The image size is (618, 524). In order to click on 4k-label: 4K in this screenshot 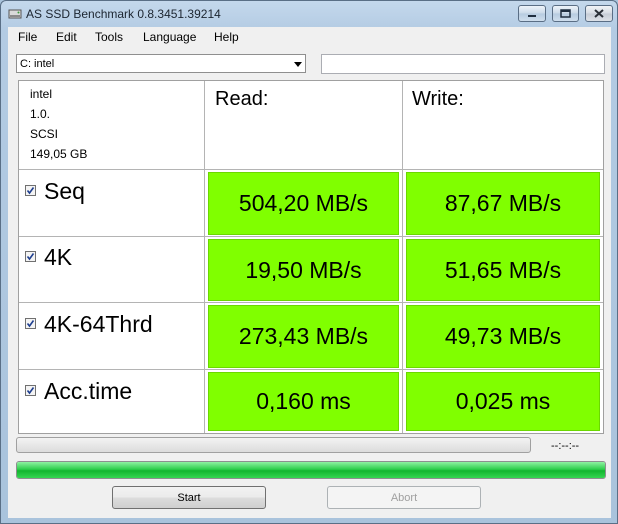, I will do `click(58, 257)`.